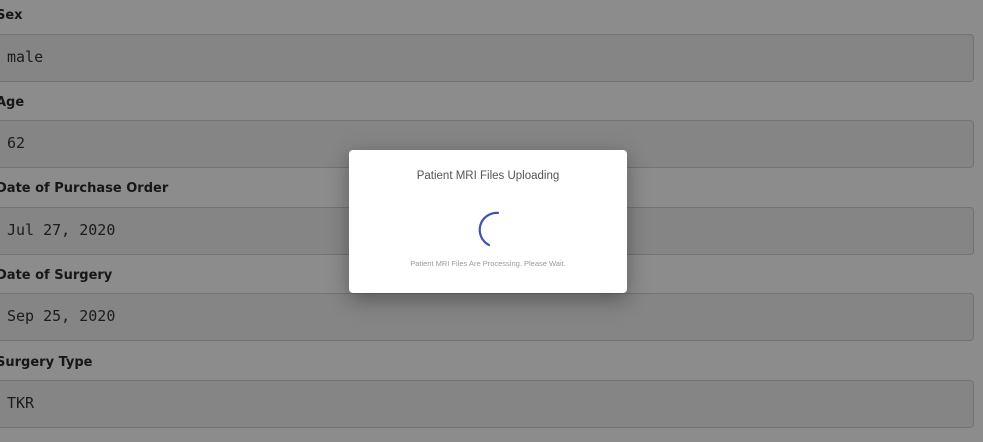 The height and width of the screenshot is (442, 983). I want to click on dialog-title: Patient MRI Files Uploading, so click(488, 176).